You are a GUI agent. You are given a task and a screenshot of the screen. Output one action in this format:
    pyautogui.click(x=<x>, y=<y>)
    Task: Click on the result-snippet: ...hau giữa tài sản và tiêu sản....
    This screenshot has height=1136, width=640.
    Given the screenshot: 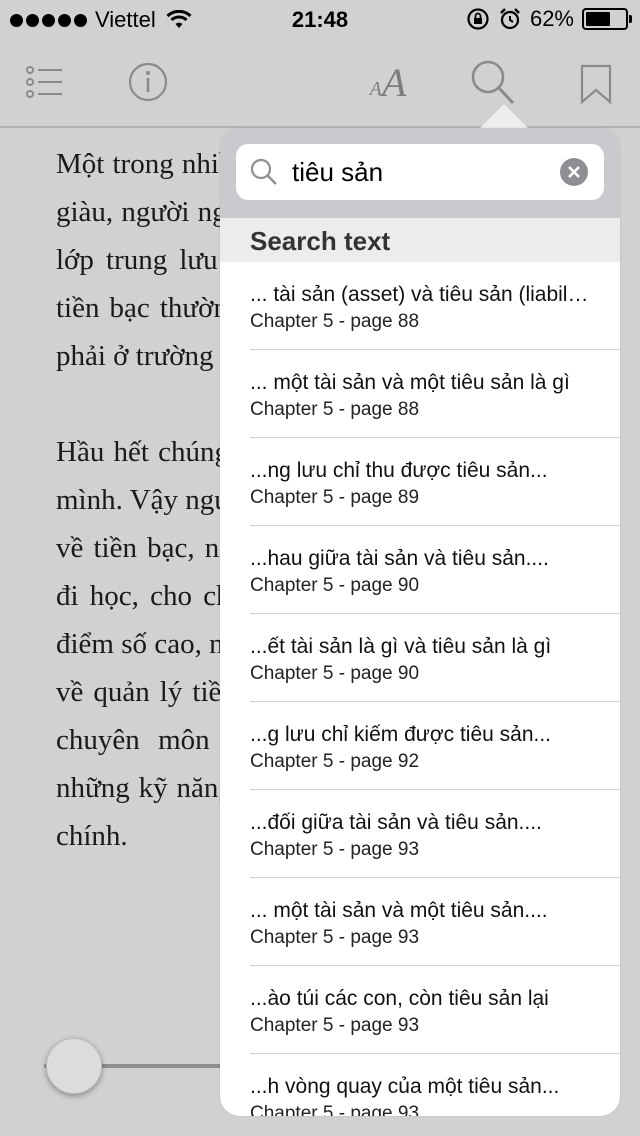 What is the action you would take?
    pyautogui.click(x=399, y=558)
    